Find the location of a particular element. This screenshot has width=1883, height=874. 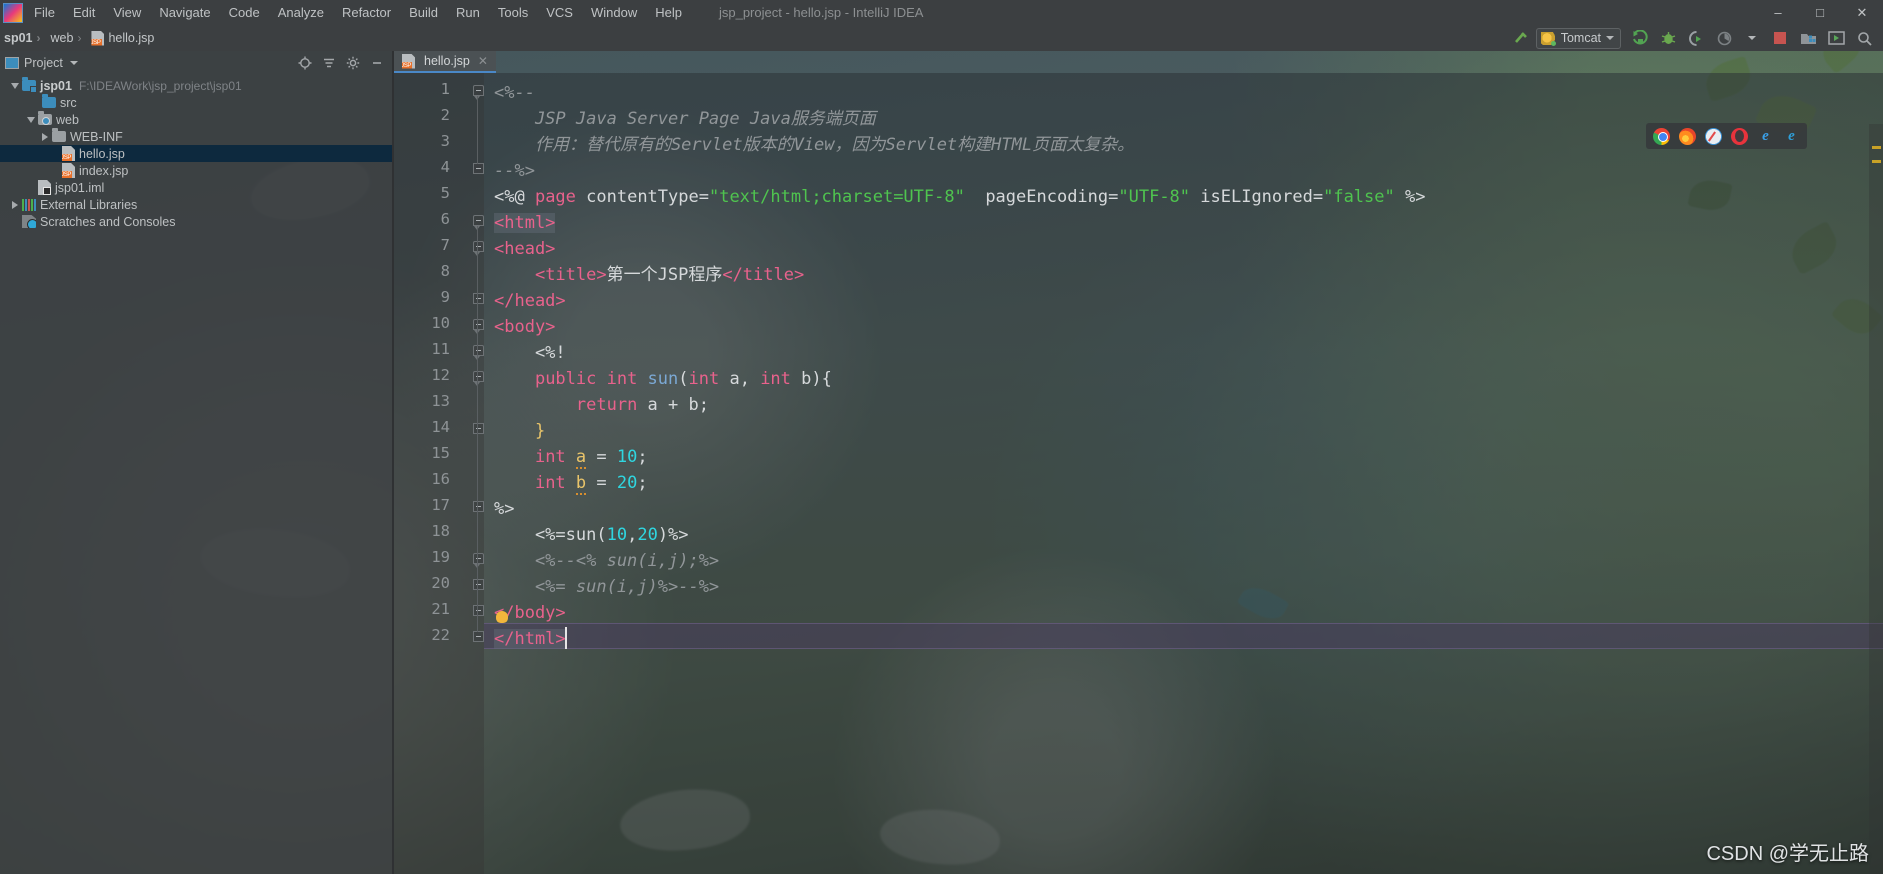

run-with-coverage-icon is located at coordinates (1696, 38).